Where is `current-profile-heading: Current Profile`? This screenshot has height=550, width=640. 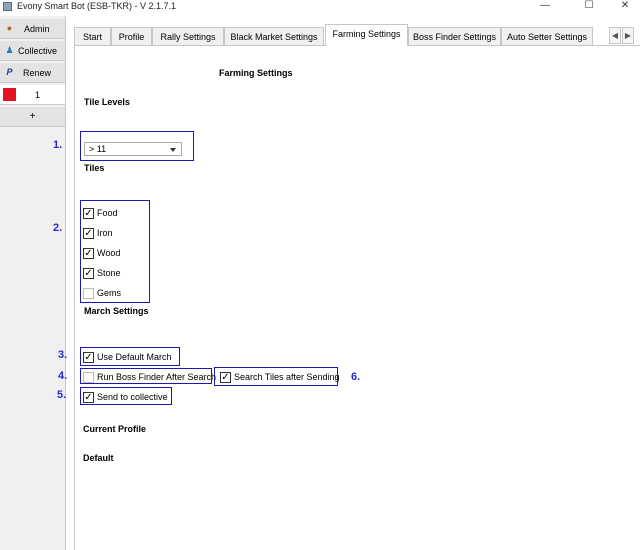 current-profile-heading: Current Profile is located at coordinates (115, 429).